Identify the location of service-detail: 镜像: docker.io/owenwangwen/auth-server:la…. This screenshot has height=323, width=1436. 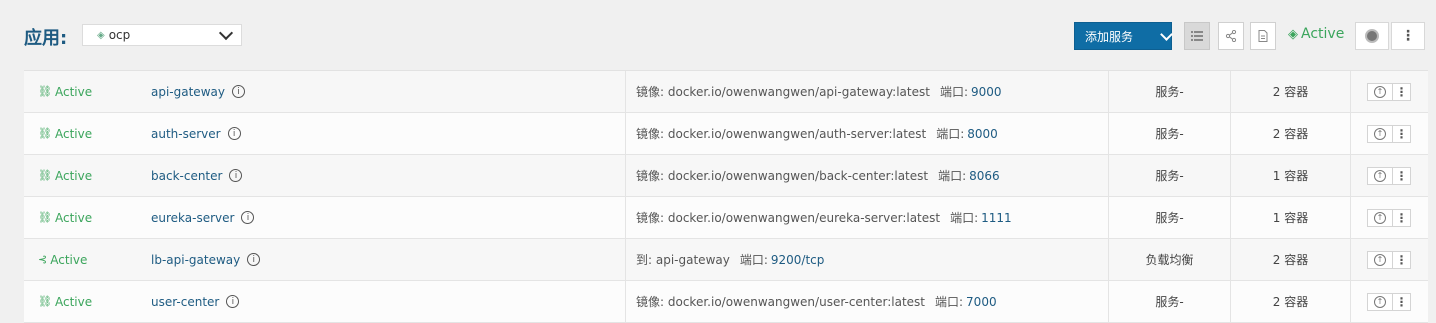
(866, 133).